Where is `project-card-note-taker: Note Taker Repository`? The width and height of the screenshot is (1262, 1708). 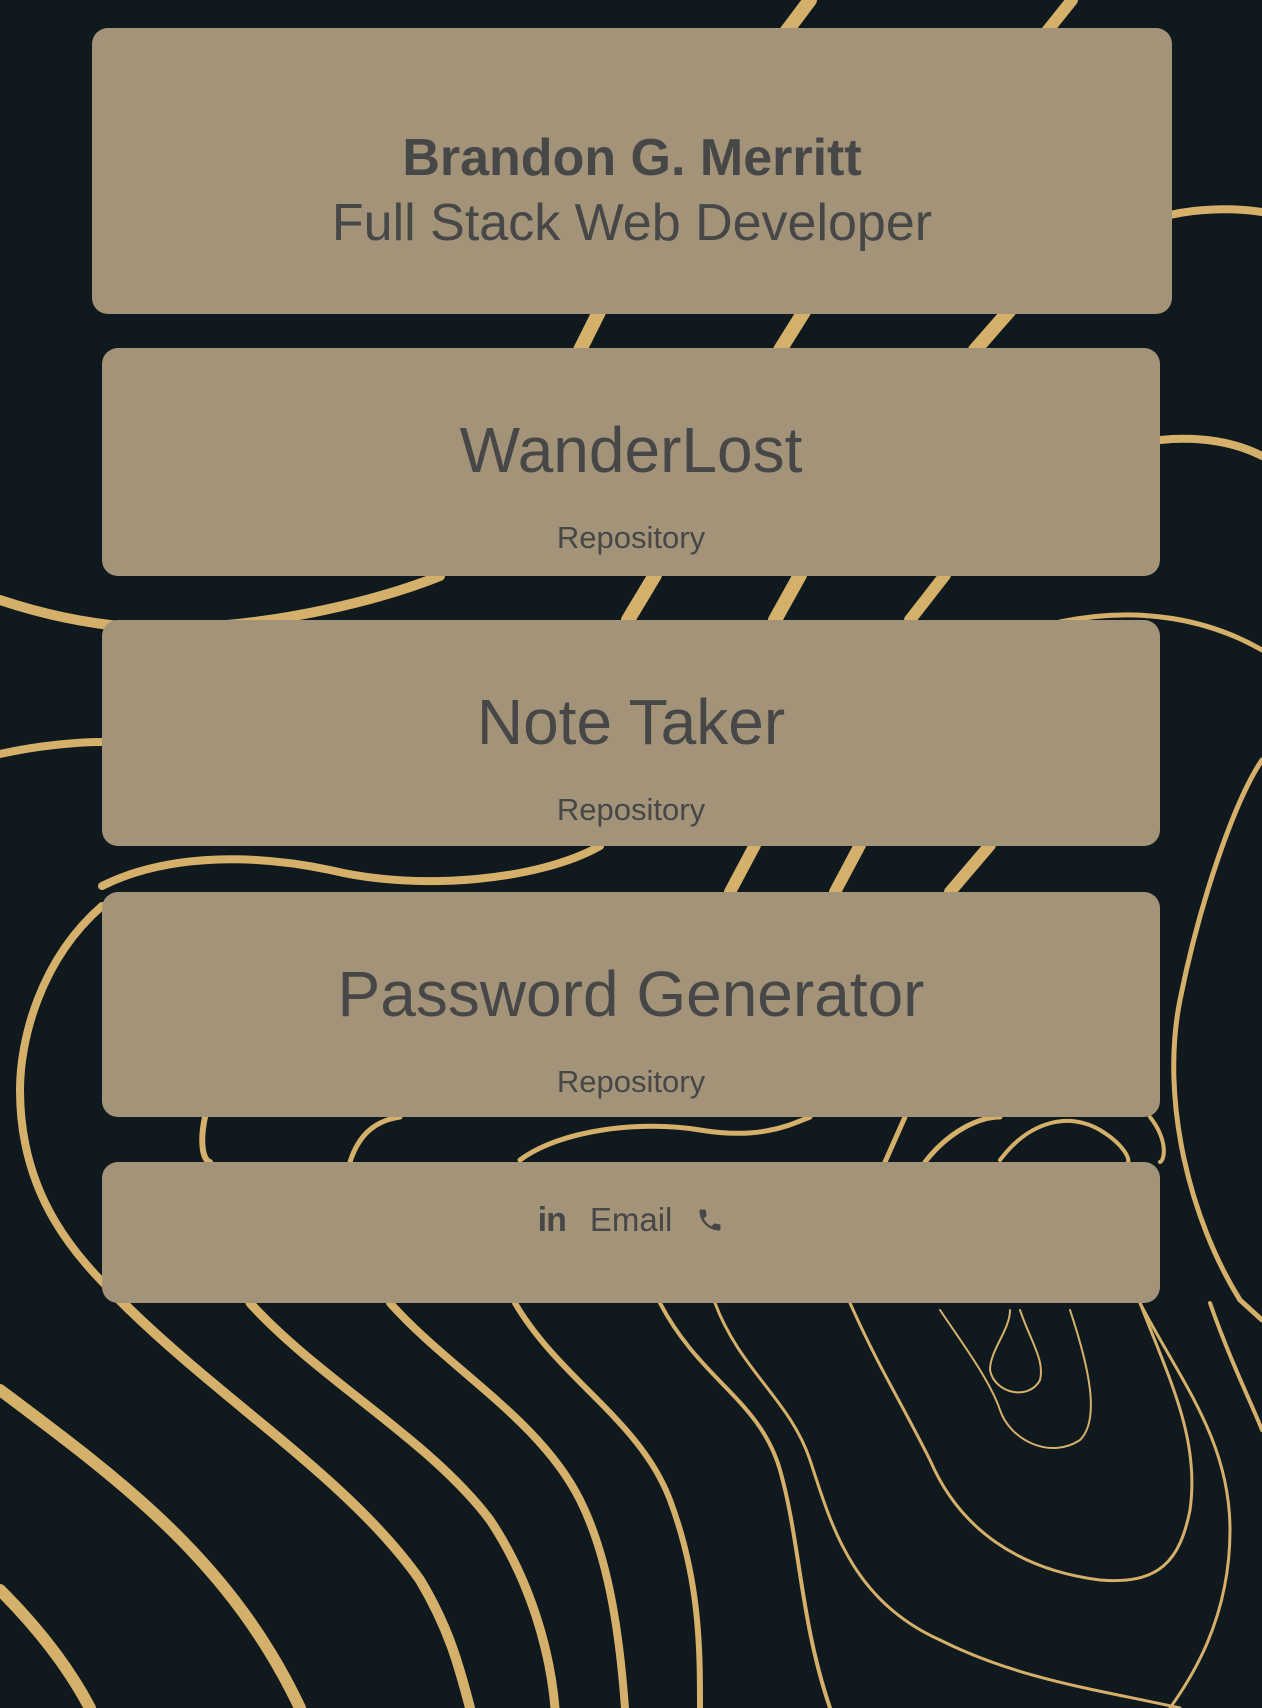
project-card-note-taker: Note Taker Repository is located at coordinates (631, 733).